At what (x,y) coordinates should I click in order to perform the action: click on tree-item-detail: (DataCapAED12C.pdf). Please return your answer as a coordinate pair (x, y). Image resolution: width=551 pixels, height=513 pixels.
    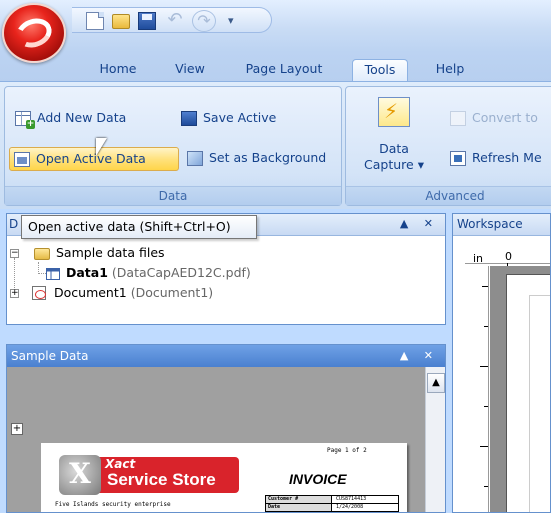
    Looking at the image, I should click on (181, 272).